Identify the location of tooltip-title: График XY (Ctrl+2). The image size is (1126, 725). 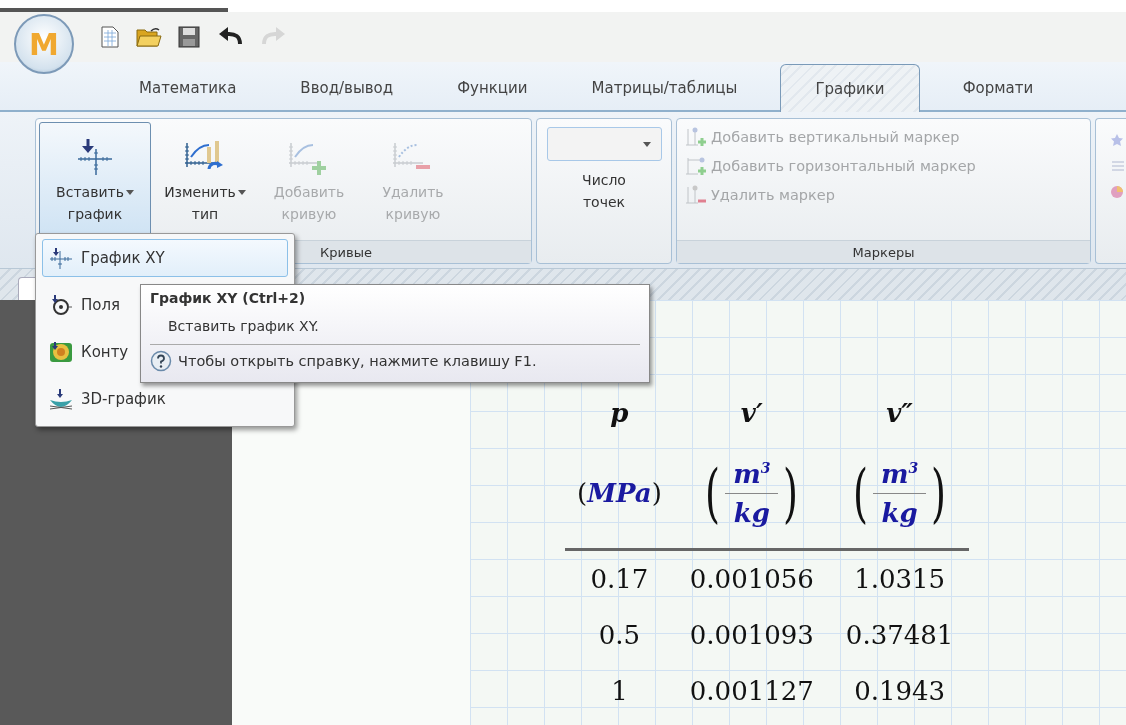
(228, 298).